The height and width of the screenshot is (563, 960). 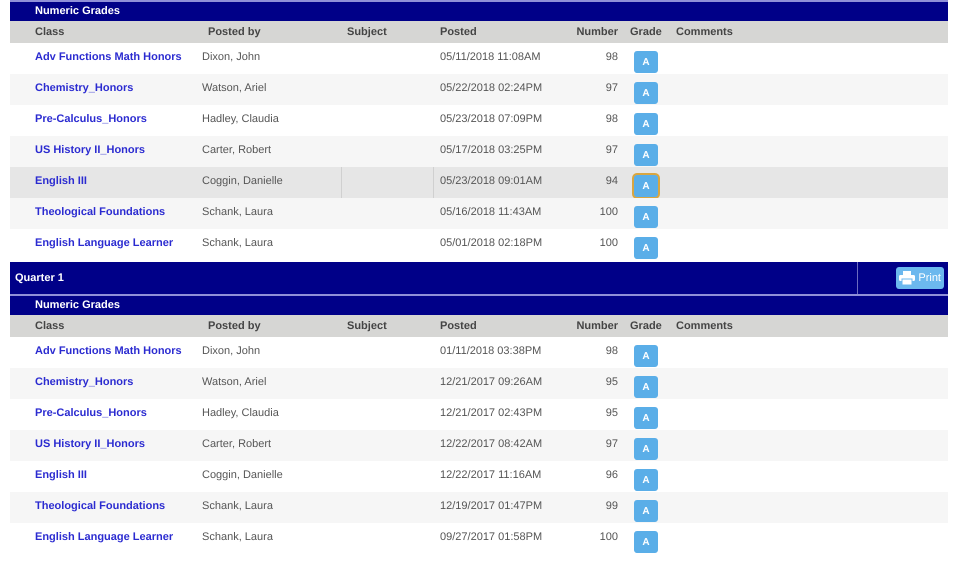 I want to click on table-cell-text: 05/11/2018 11:08AM, so click(x=490, y=57).